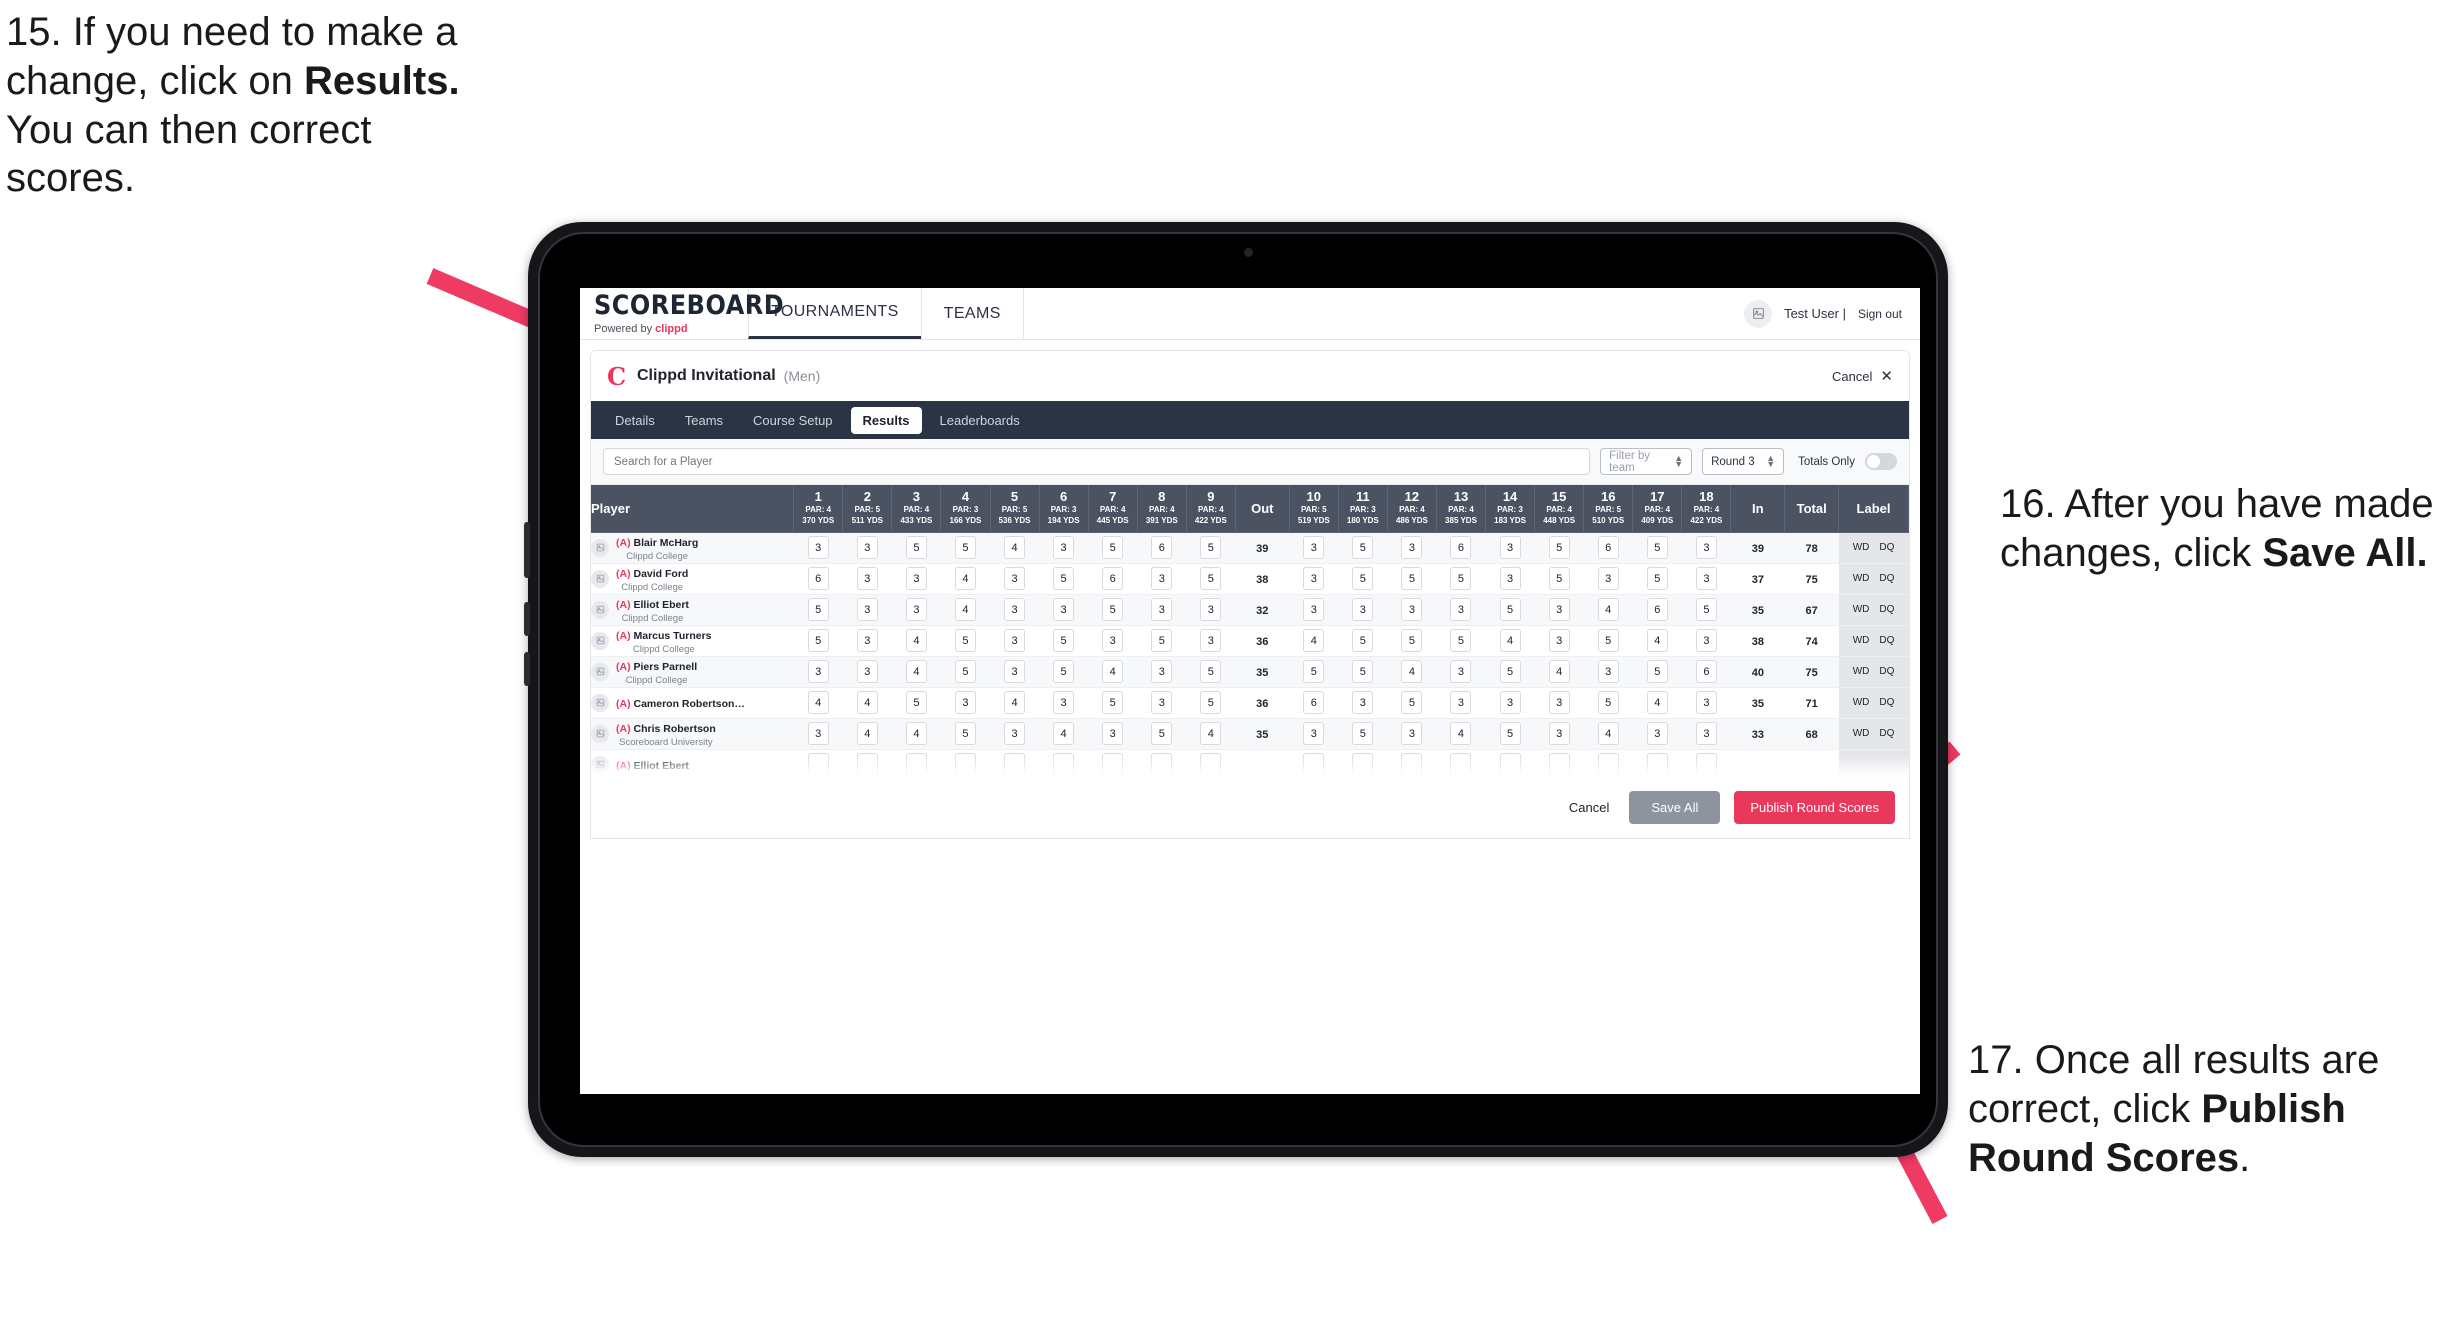 This screenshot has height=1326, width=2464. I want to click on tab-leaderboards: Leaderboards, so click(980, 420).